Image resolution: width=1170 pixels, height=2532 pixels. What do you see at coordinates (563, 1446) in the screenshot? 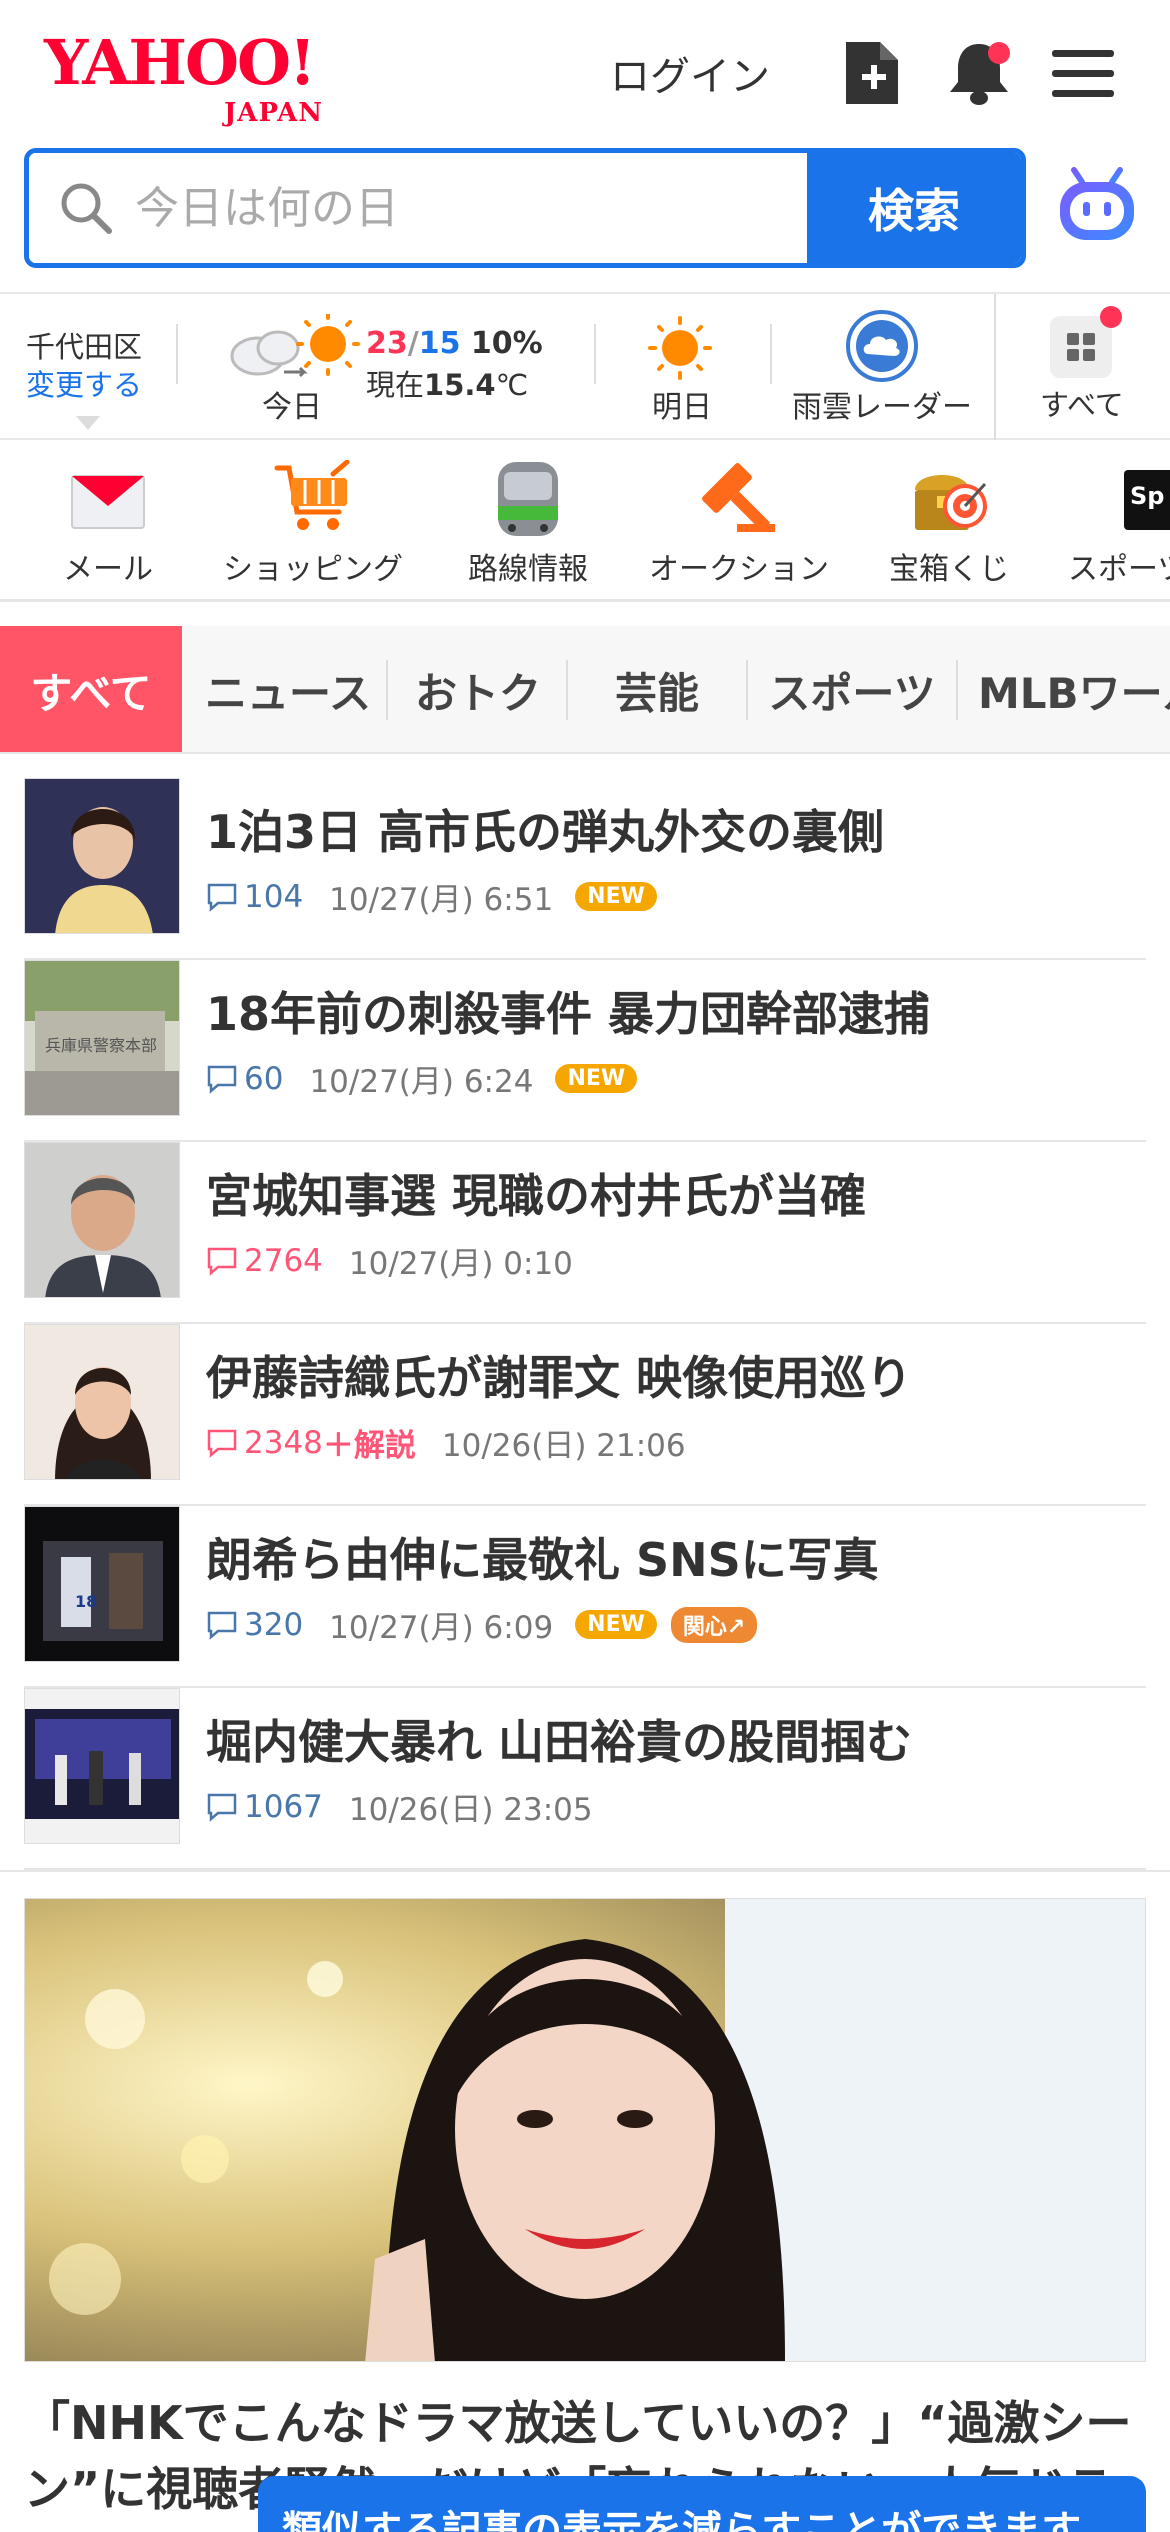
I see `news-date: 10/26(日) 21:06` at bounding box center [563, 1446].